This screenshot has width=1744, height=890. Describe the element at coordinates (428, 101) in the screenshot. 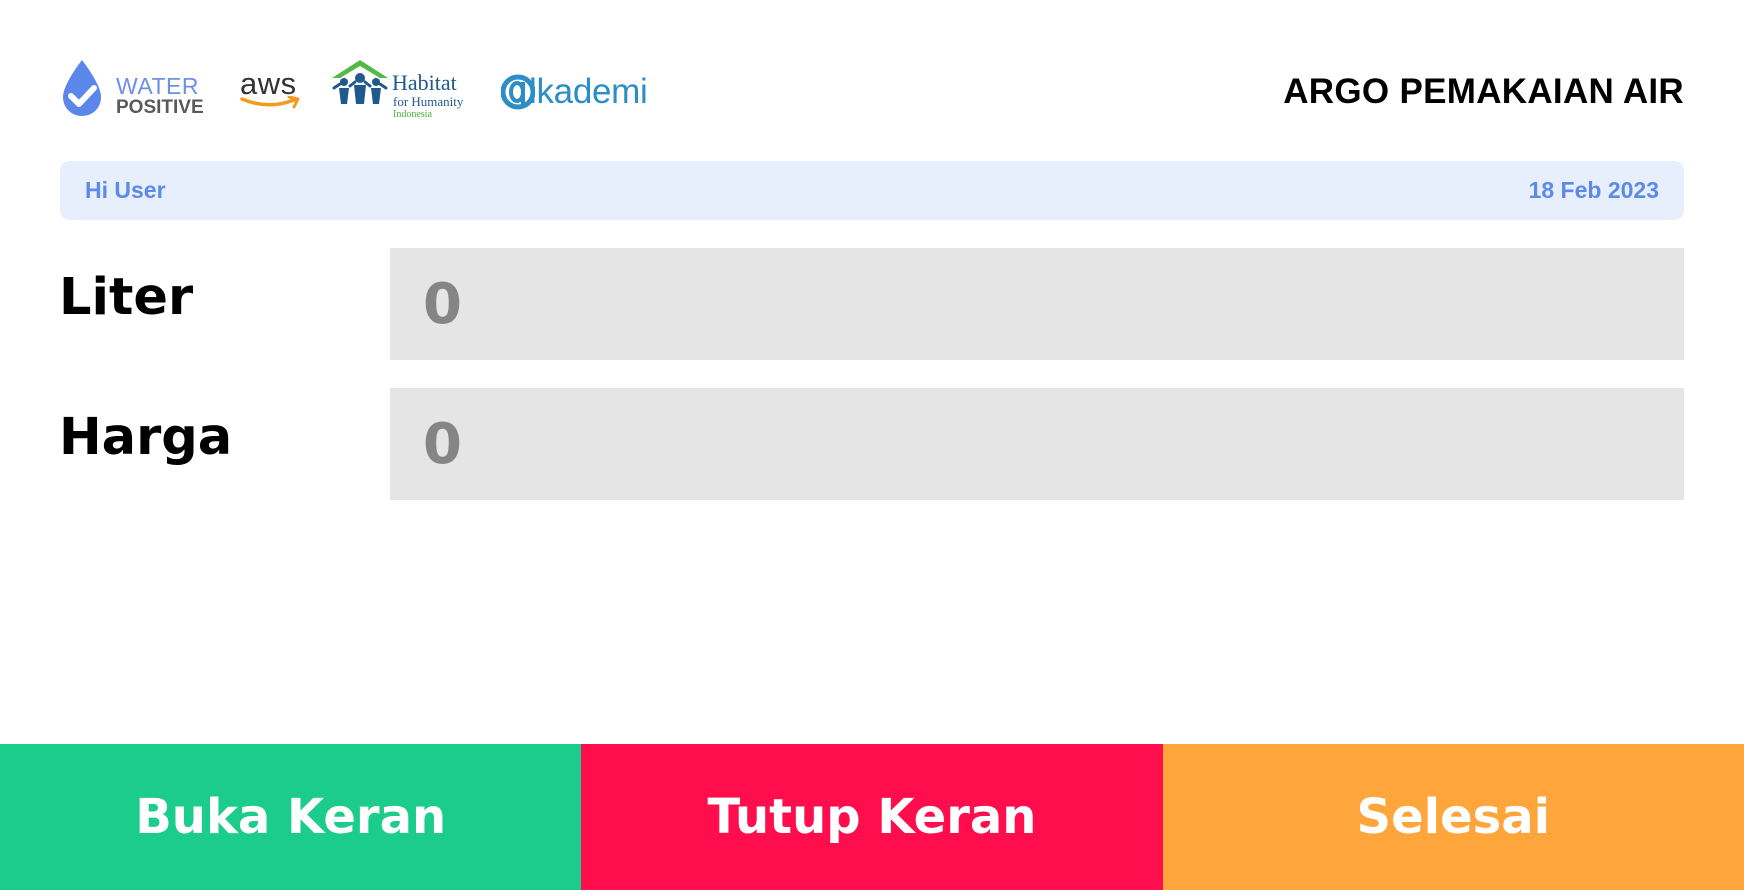

I see `habitat-line2: for Humanity` at that location.